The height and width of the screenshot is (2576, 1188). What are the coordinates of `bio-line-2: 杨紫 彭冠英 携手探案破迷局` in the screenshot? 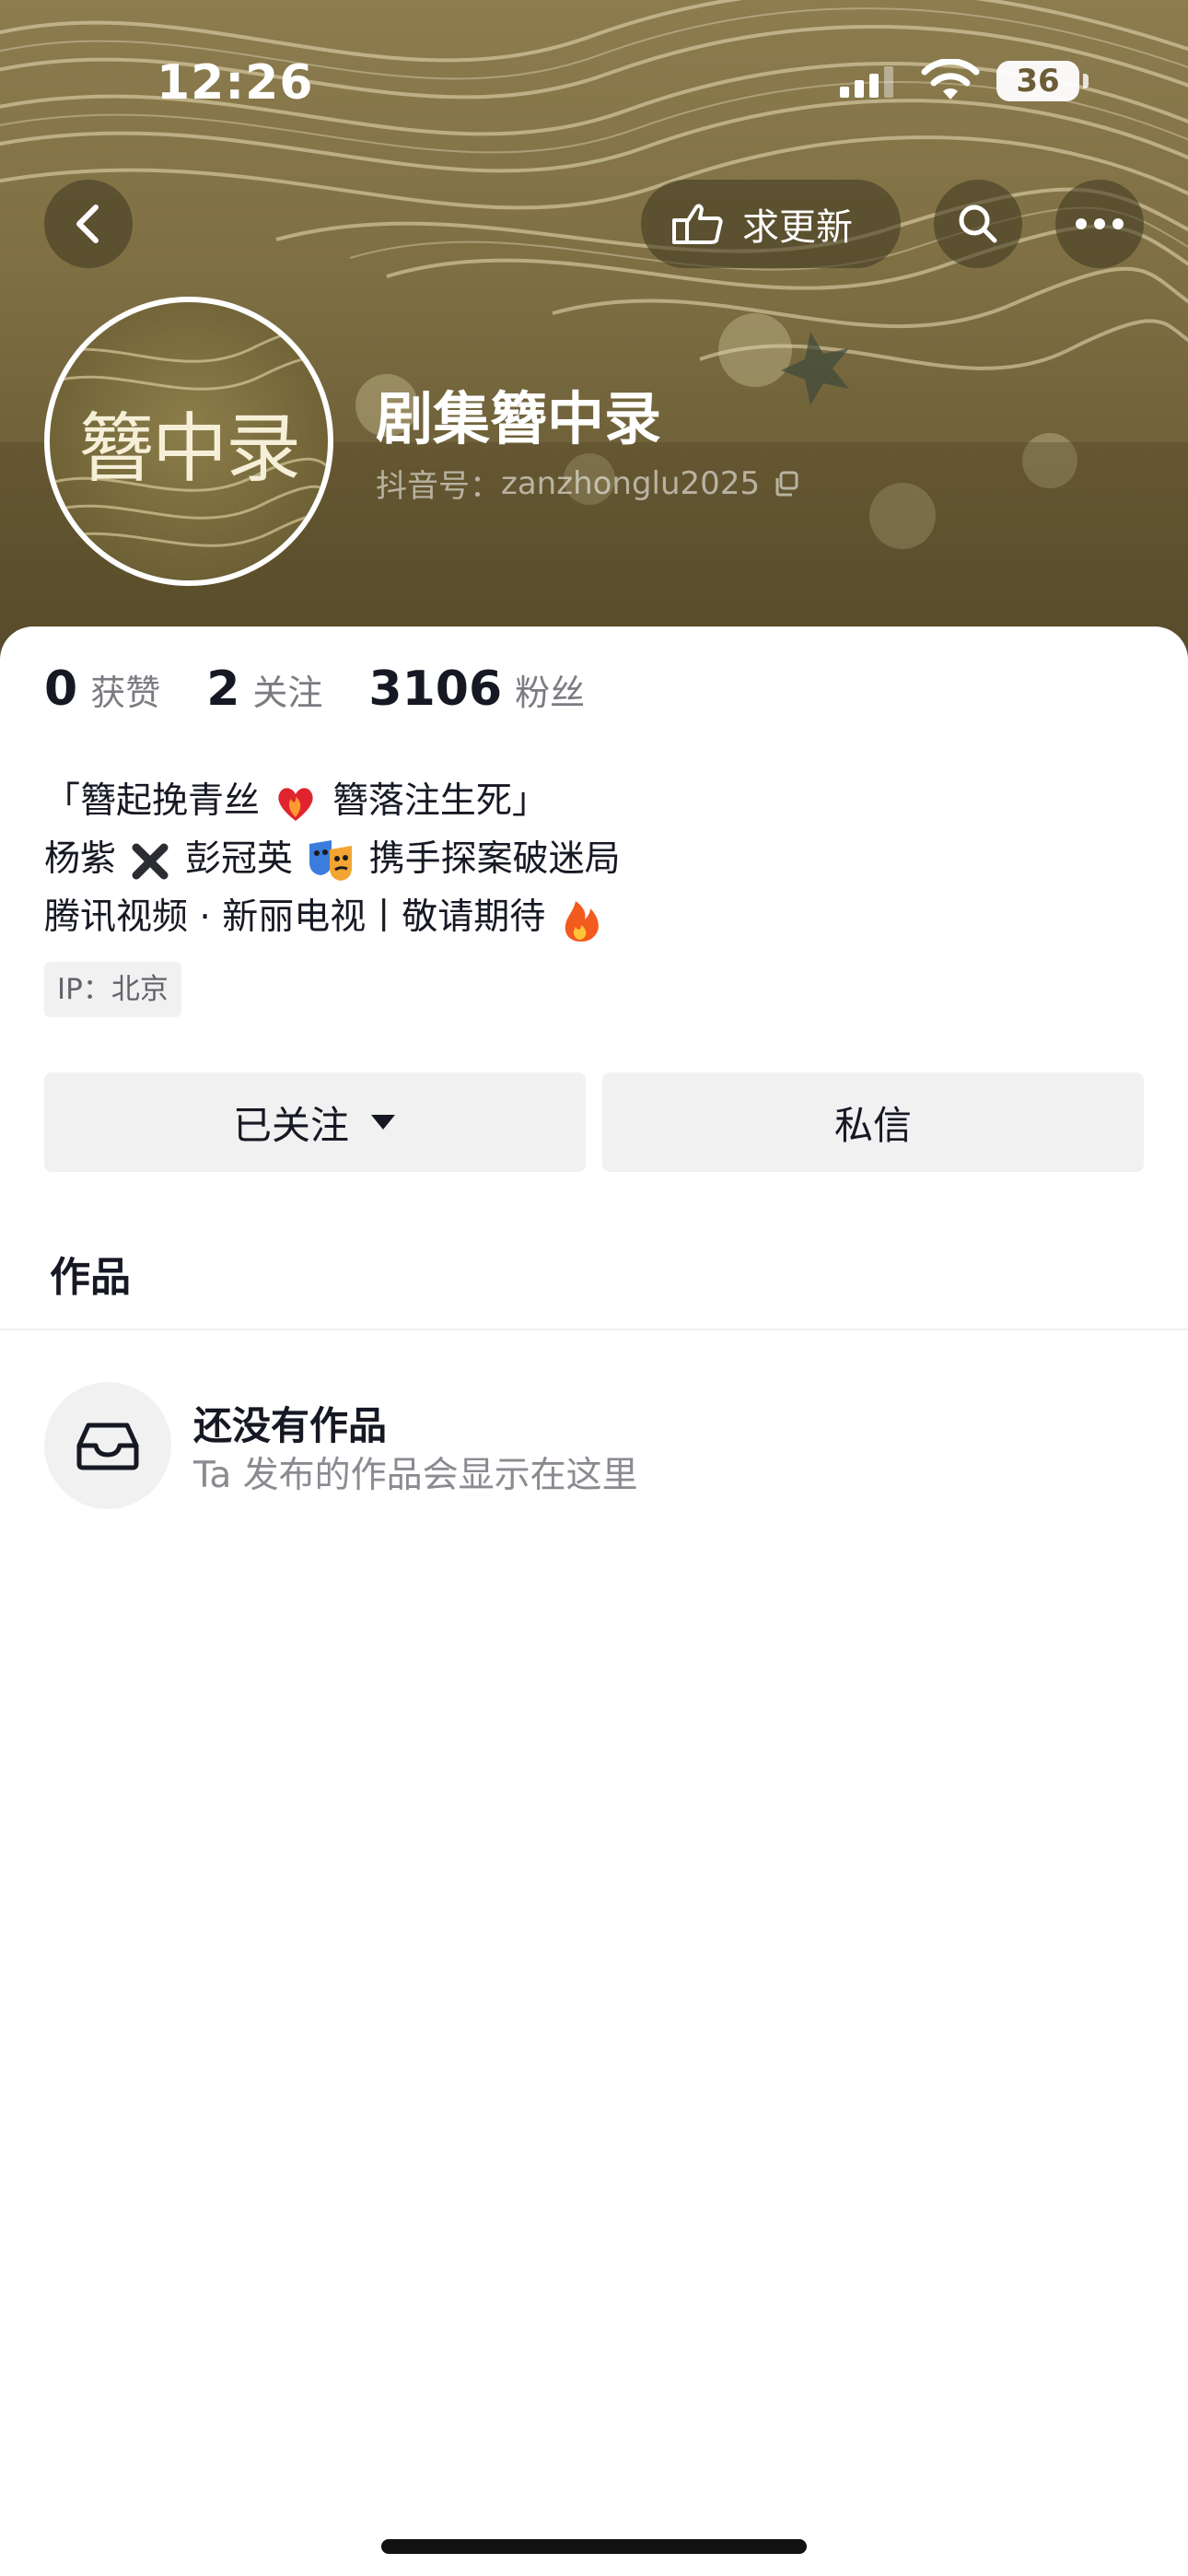 It's located at (332, 859).